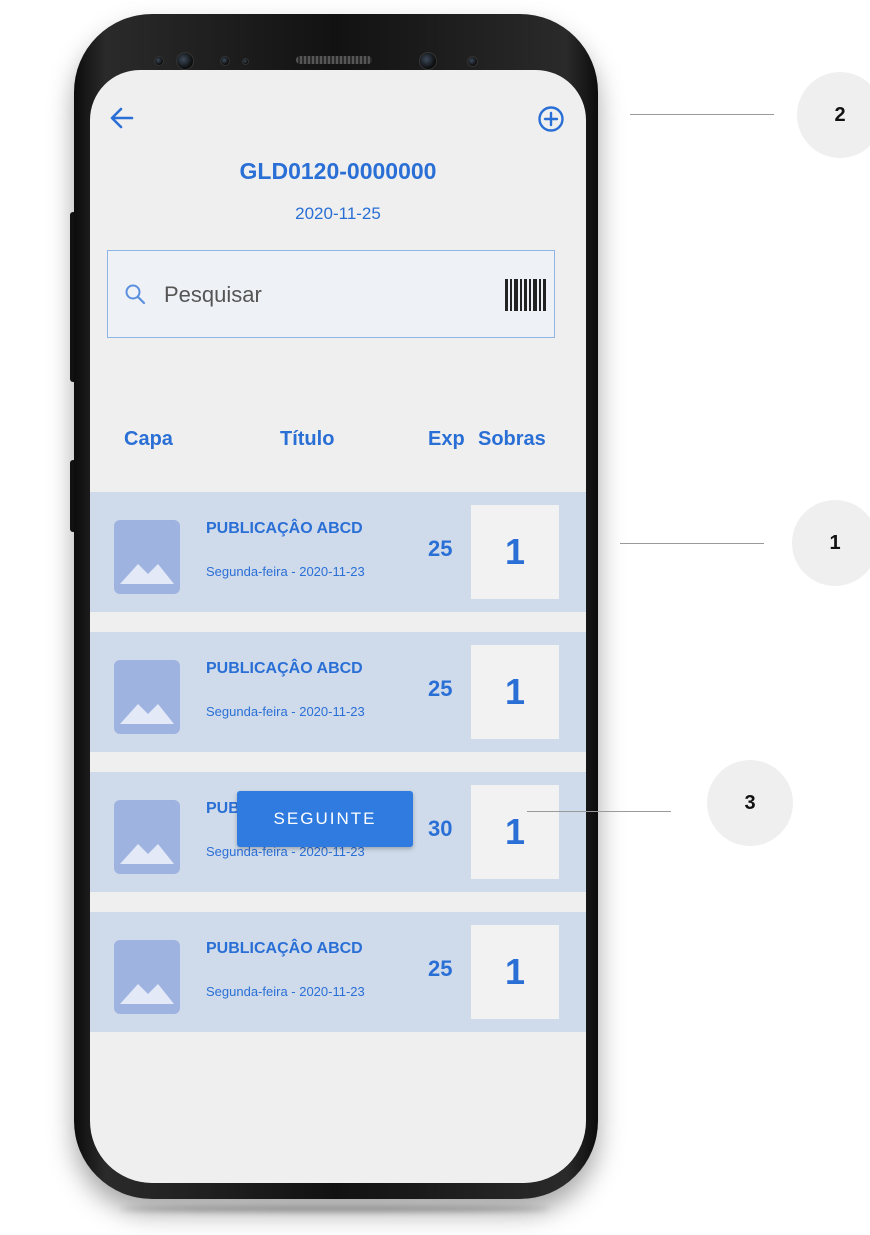  I want to click on column-header-capa: Capa, so click(148, 439).